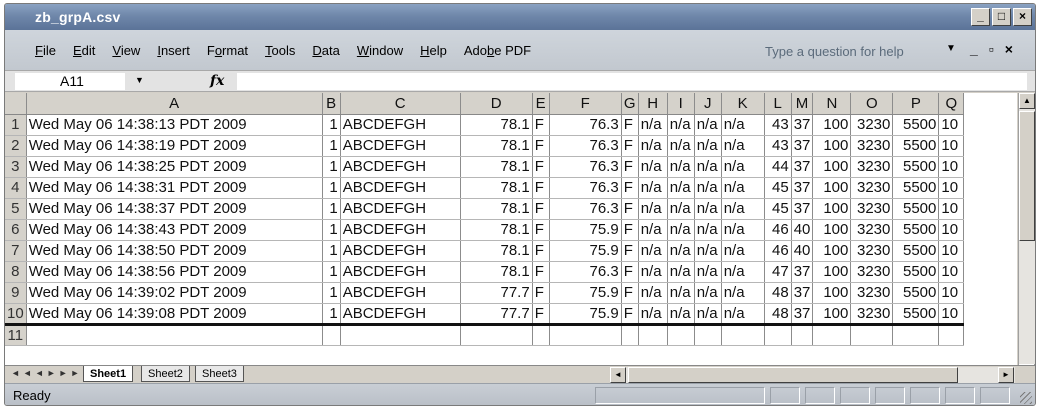 The height and width of the screenshot is (409, 1040). I want to click on column-header-f: F, so click(585, 104).